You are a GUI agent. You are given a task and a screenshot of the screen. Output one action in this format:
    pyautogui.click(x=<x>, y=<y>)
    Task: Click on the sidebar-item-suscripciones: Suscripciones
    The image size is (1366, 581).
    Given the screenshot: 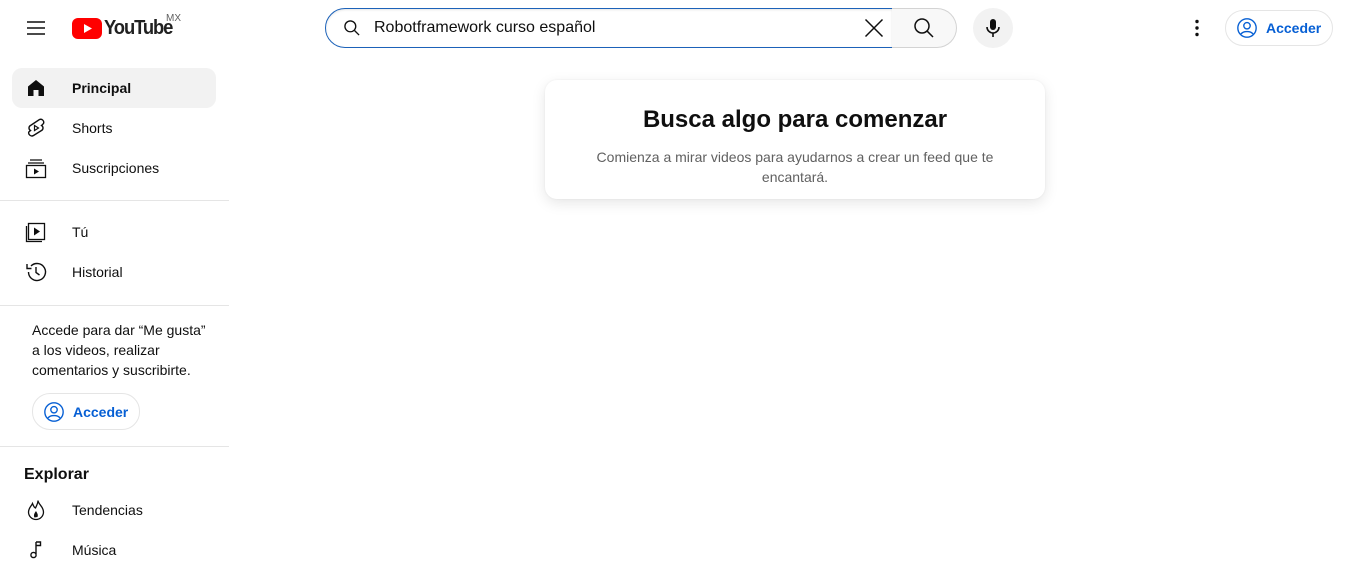 What is the action you would take?
    pyautogui.click(x=114, y=168)
    